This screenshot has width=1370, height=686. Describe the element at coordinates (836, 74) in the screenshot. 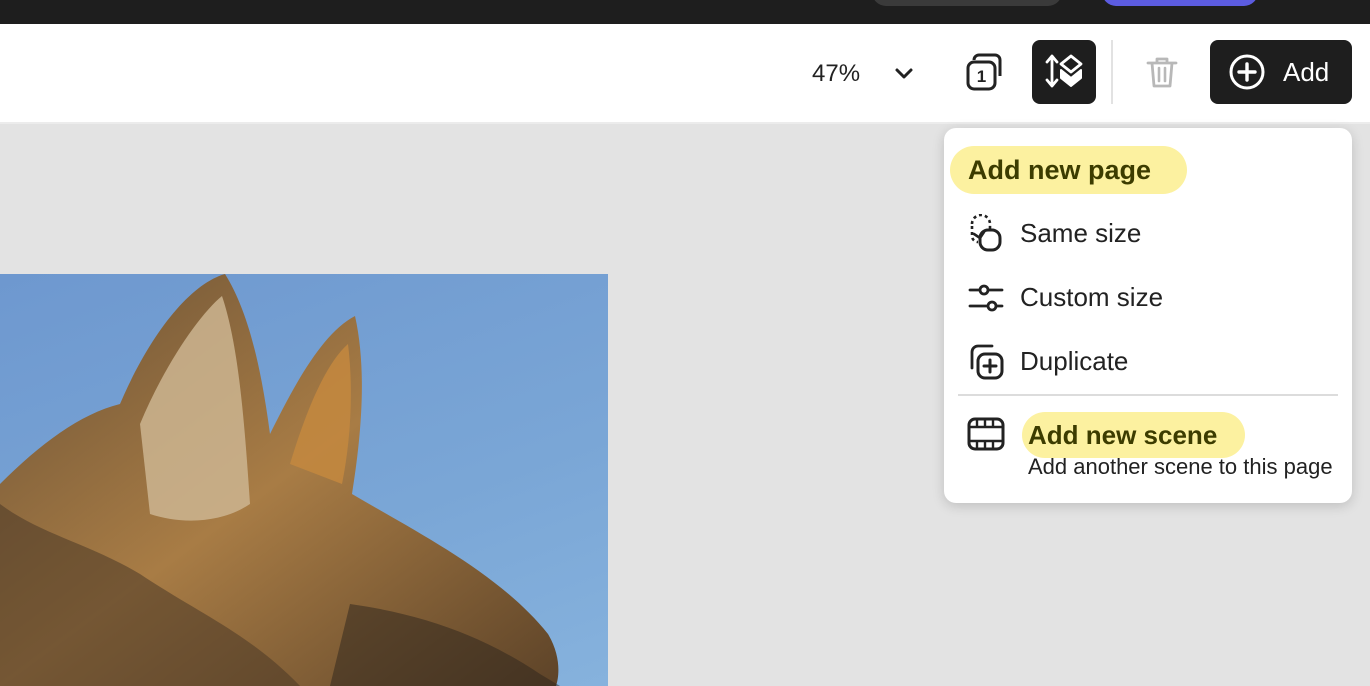

I see `zoom-level: 47%` at that location.